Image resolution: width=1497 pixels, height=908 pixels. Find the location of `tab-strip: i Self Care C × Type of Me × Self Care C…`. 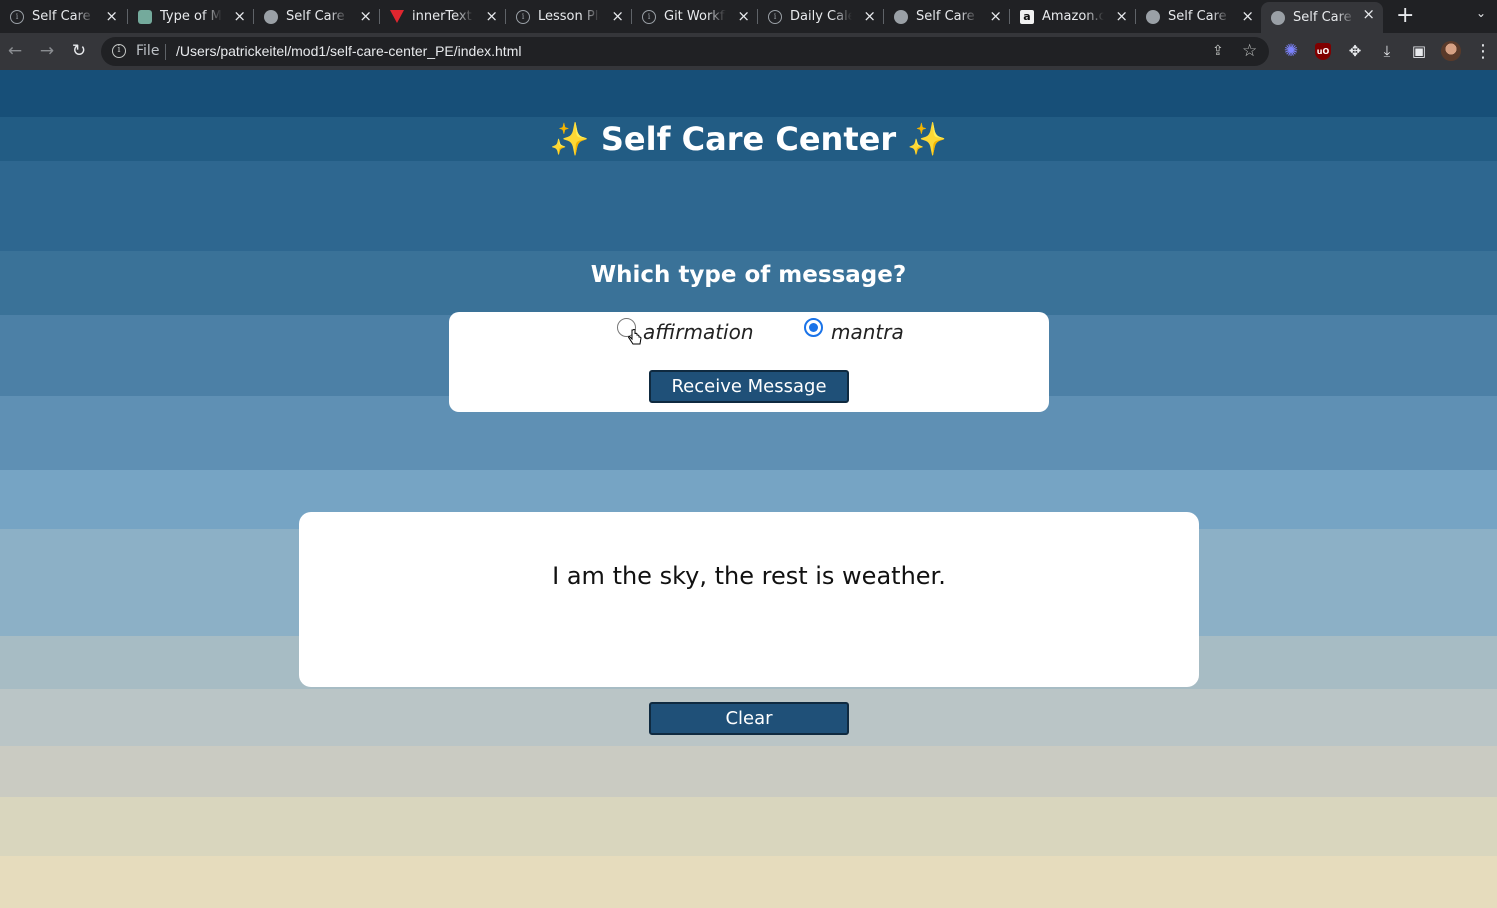

tab-strip: i Self Care C × Type of Me × Self Care C… is located at coordinates (748, 16).